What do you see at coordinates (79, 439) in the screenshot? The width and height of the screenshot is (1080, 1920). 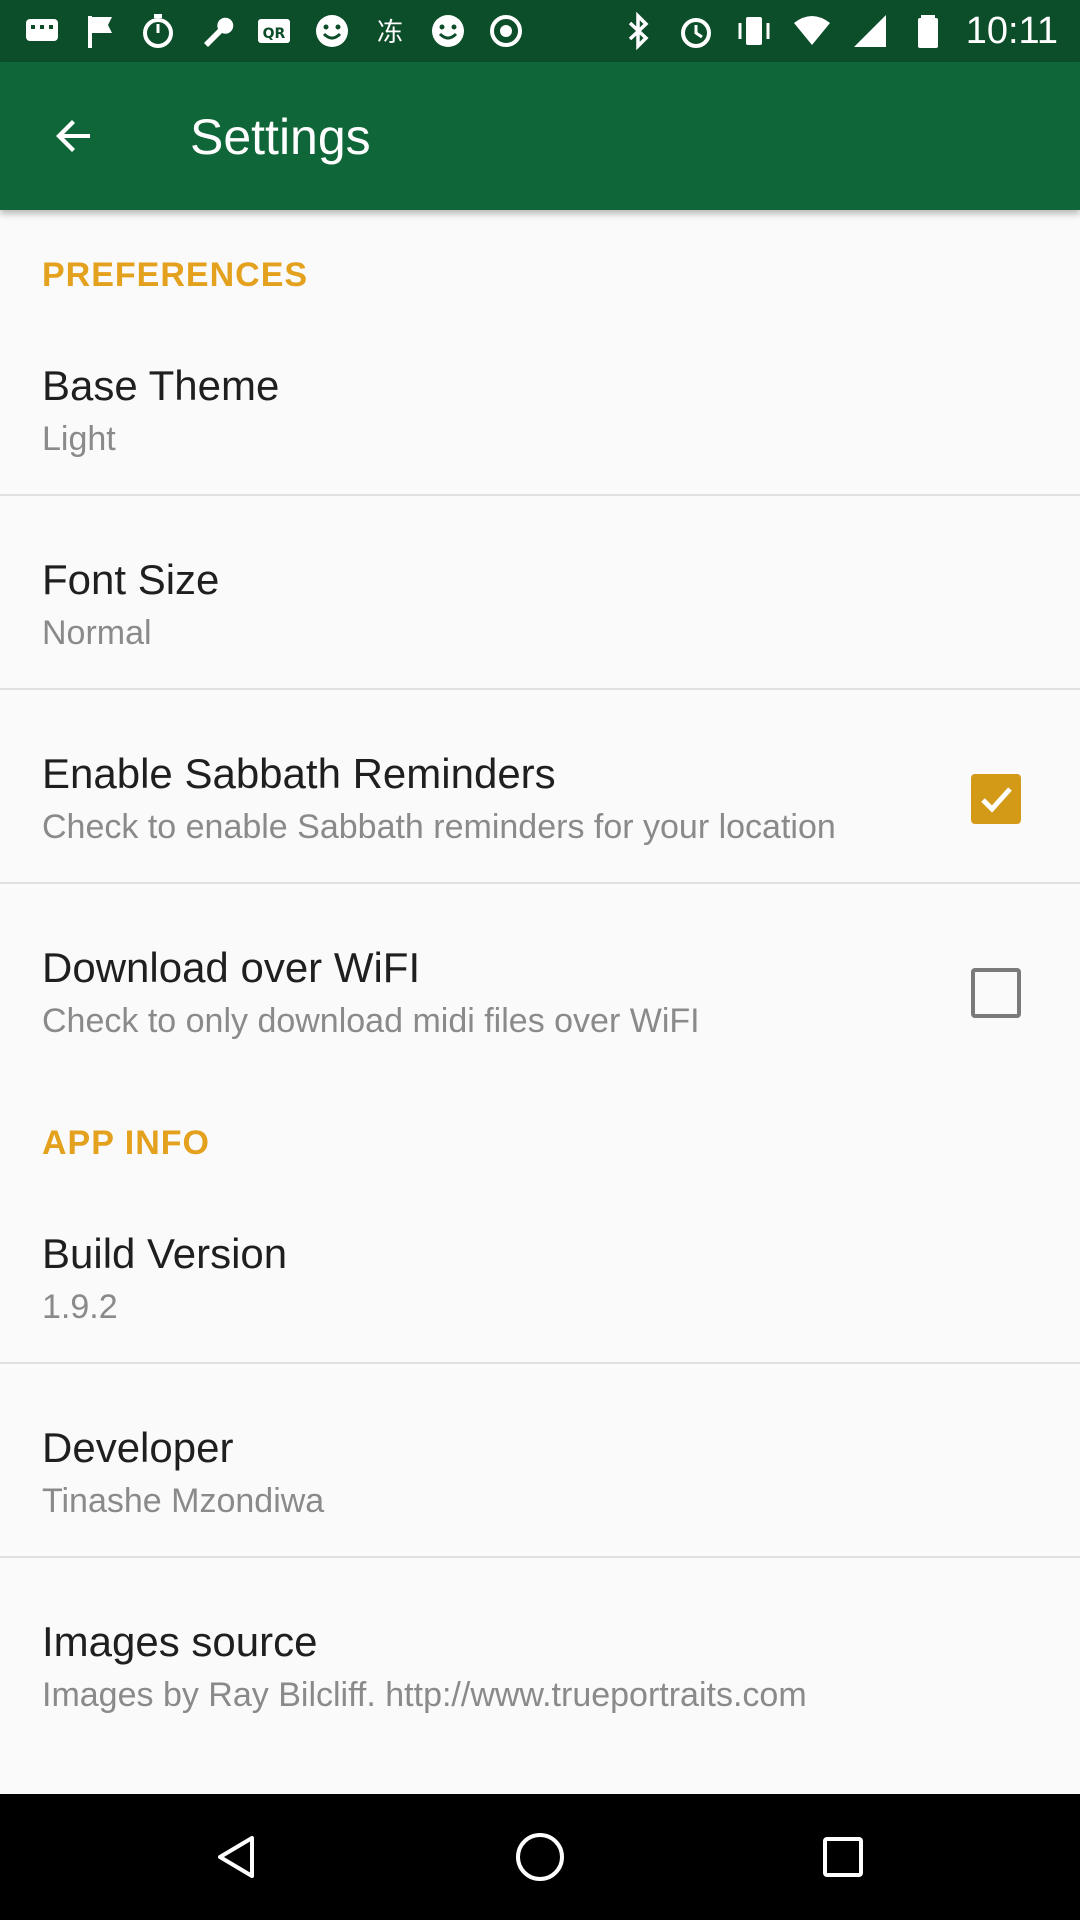 I see `pref-summary: Light` at bounding box center [79, 439].